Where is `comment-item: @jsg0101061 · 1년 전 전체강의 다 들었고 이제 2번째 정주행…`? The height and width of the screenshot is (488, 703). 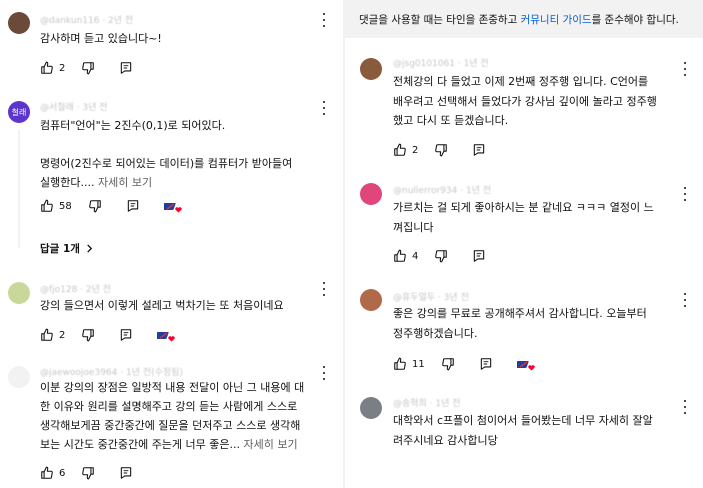
comment-item: @jsg0101061 · 1년 전 전체강의 다 들었고 이제 2번째 정주행… is located at coordinates (524, 108).